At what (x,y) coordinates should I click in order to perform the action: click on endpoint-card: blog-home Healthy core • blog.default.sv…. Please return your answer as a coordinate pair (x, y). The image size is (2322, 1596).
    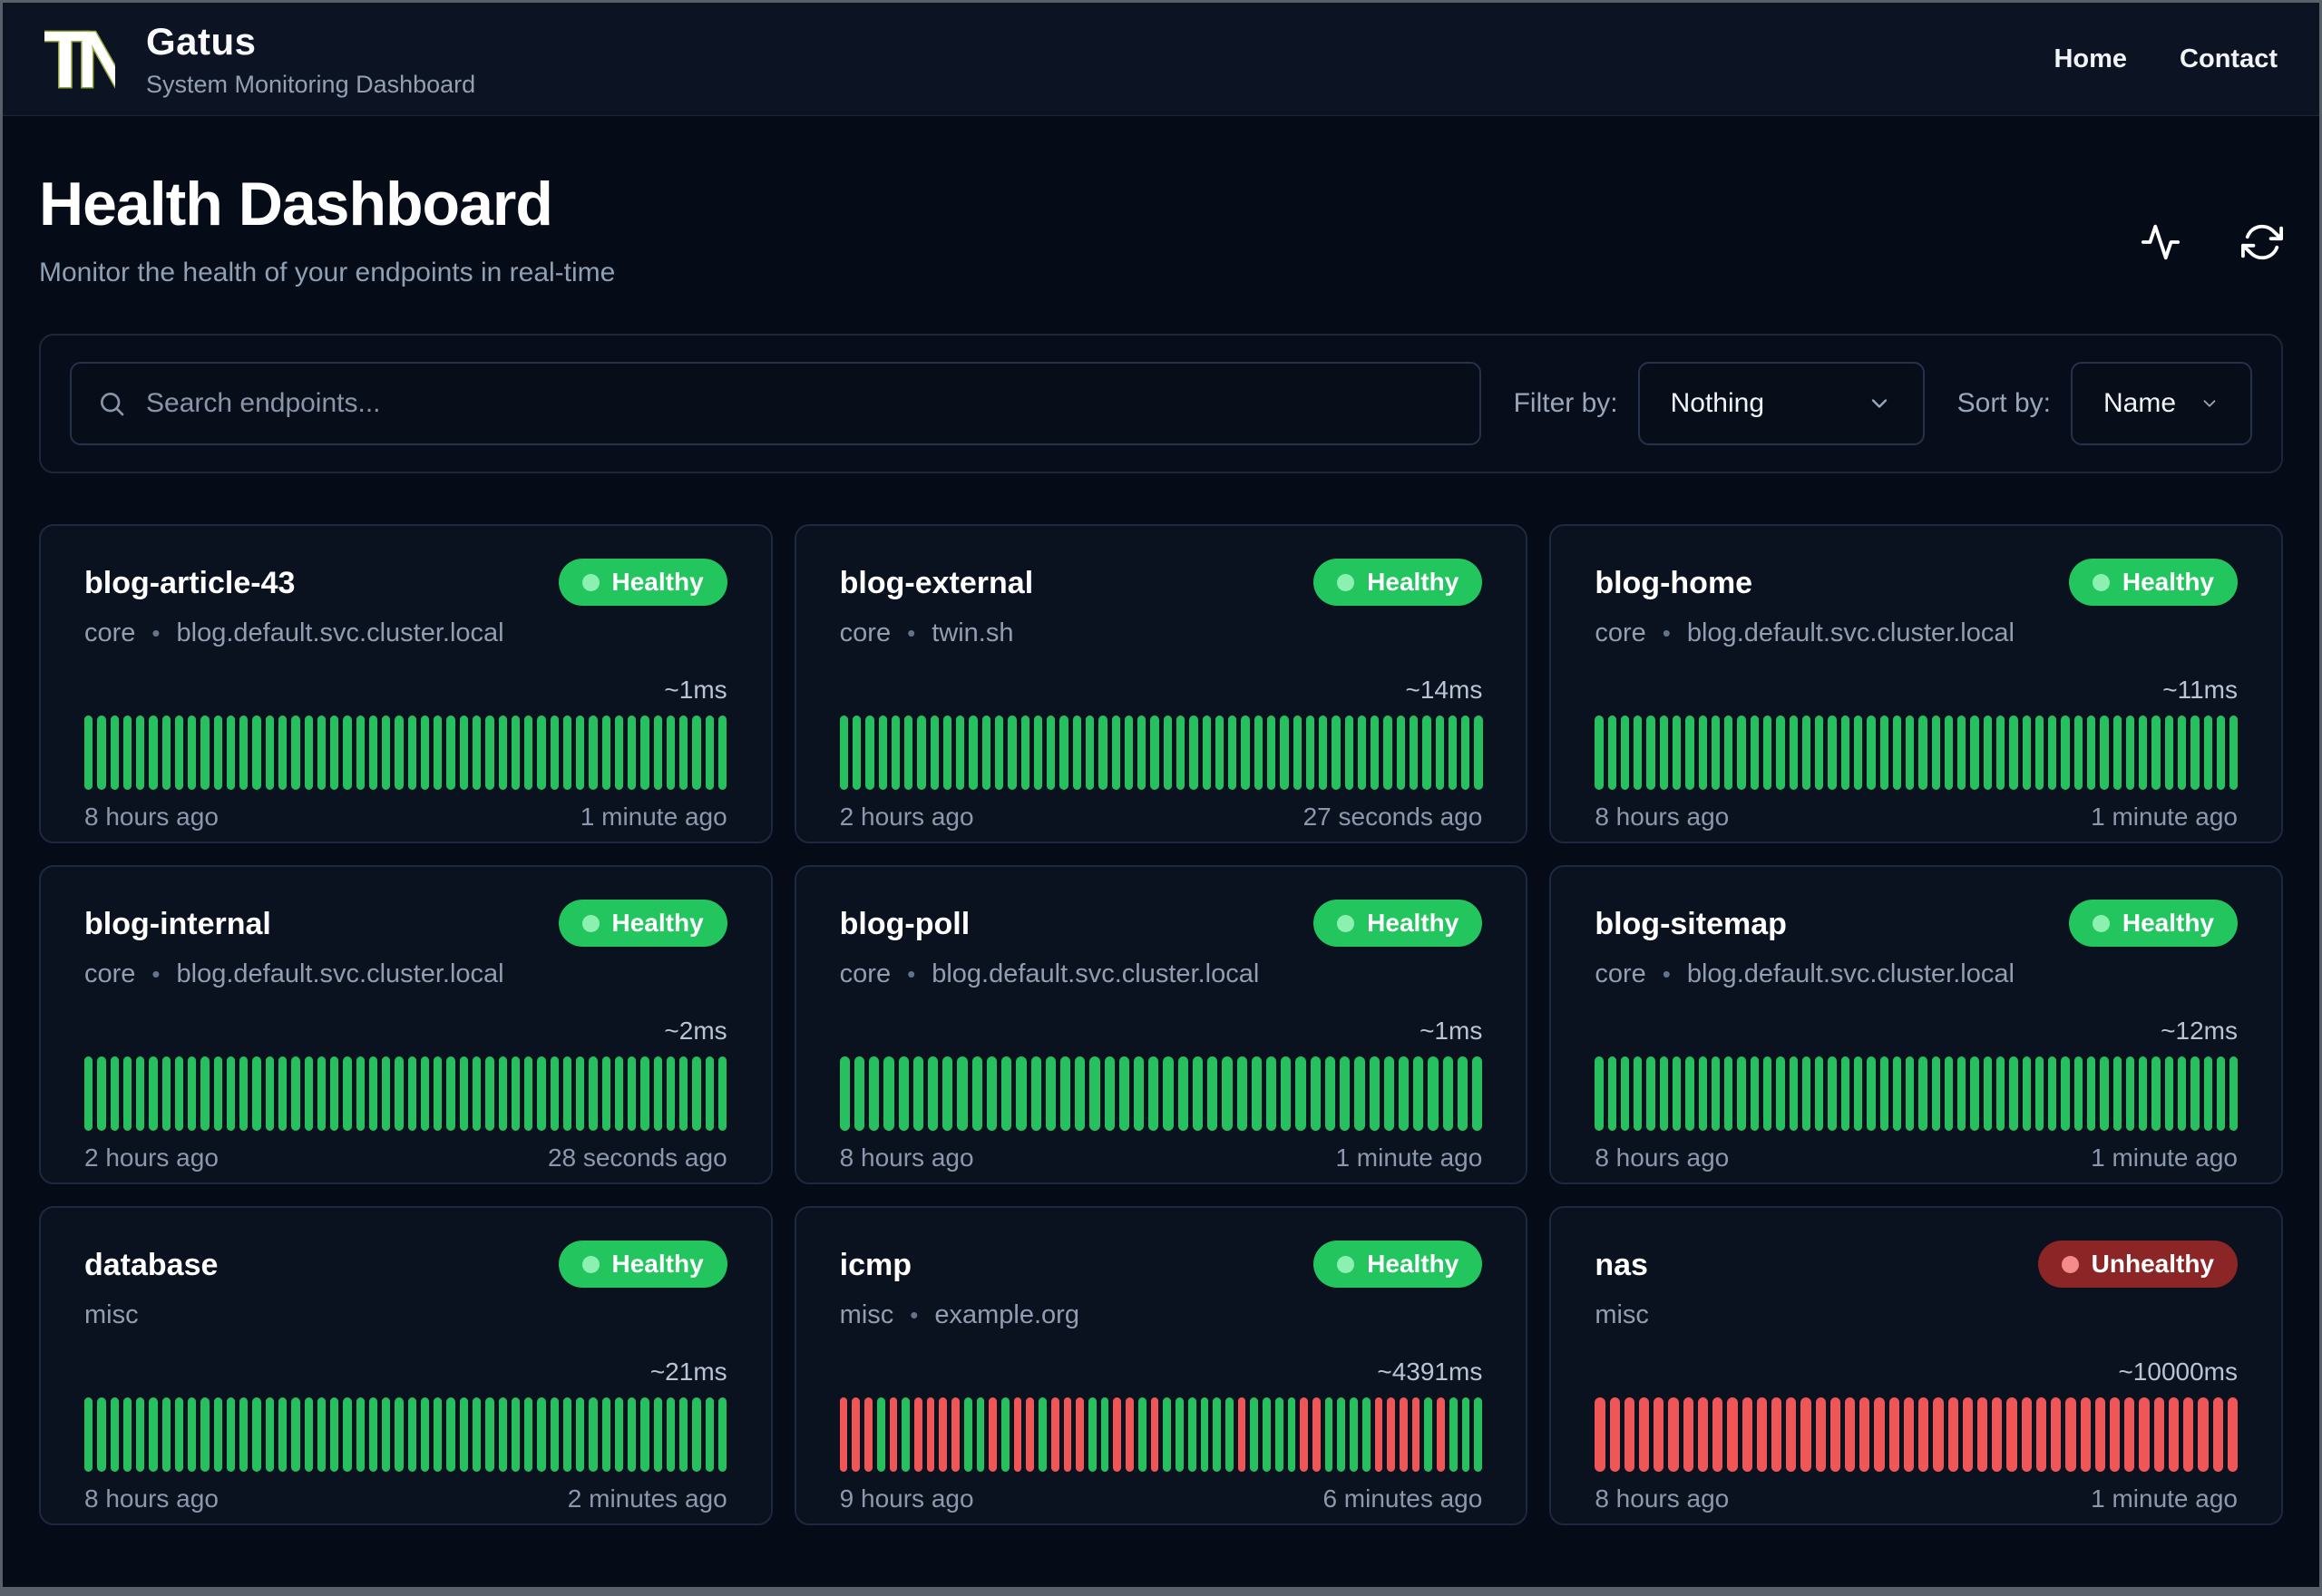
    Looking at the image, I should click on (1916, 683).